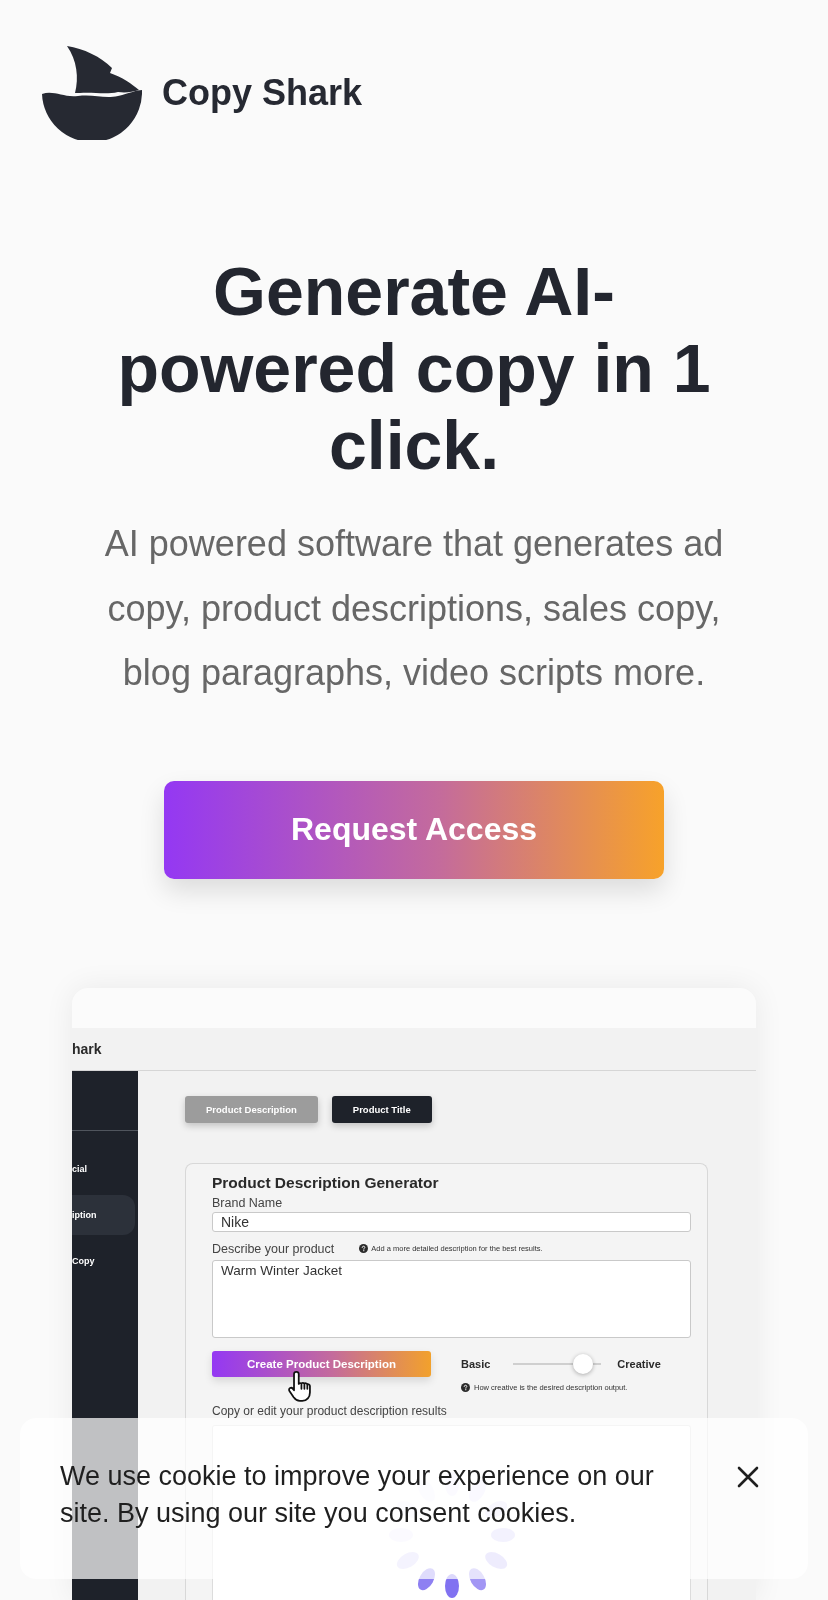 This screenshot has width=828, height=1600. I want to click on brand-name-input: Nike, so click(451, 1221).